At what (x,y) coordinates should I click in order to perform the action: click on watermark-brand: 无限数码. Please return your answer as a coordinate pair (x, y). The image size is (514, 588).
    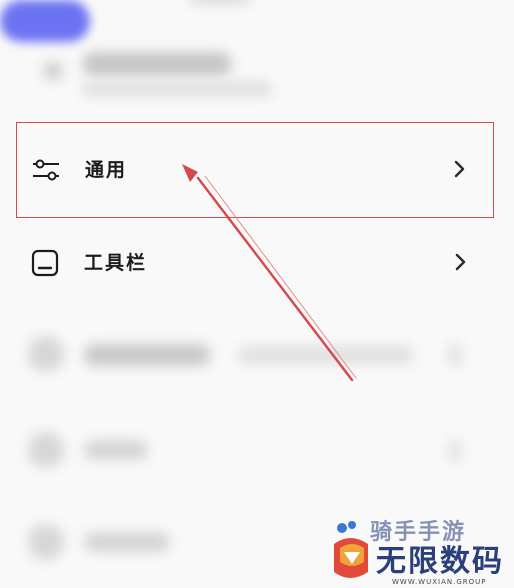
    Looking at the image, I should click on (440, 561).